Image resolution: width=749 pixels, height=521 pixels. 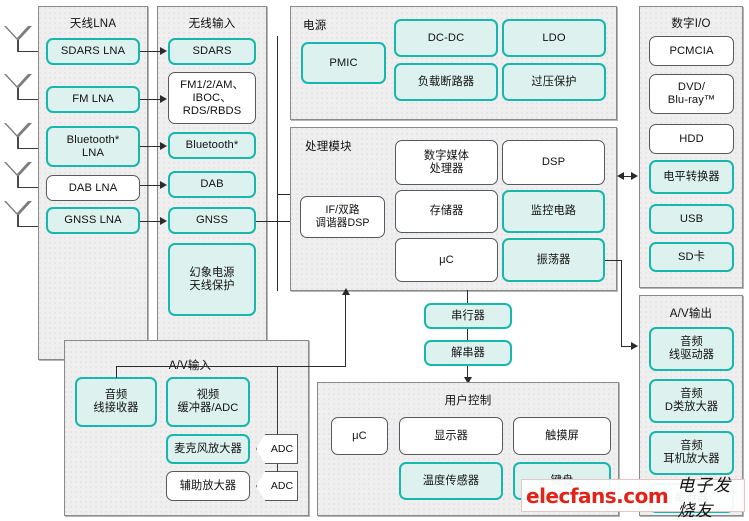 What do you see at coordinates (346, 291) in the screenshot?
I see `arrow-avinput-to-processing` at bounding box center [346, 291].